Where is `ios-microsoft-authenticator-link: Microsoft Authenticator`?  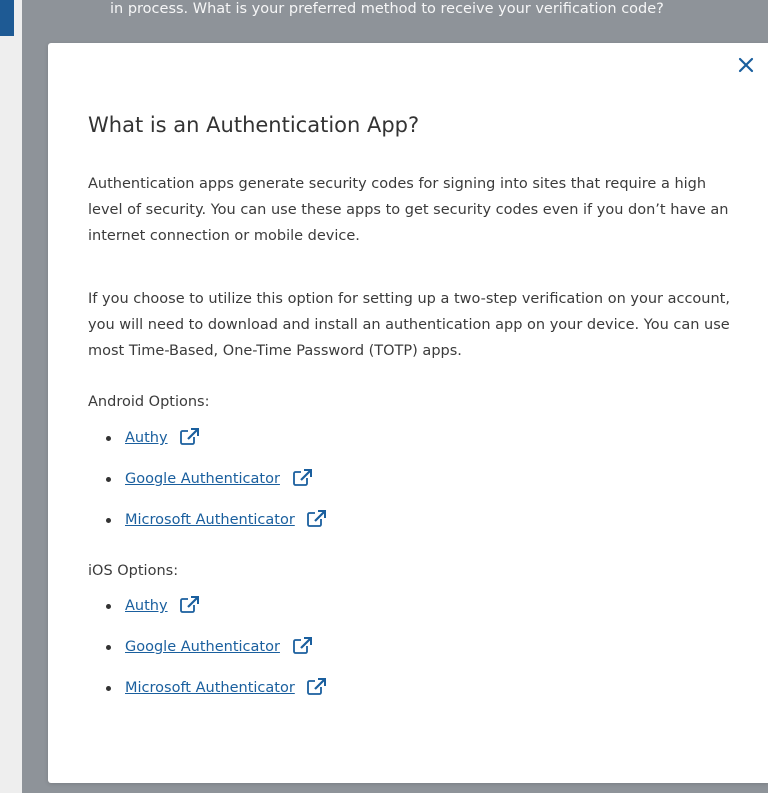 ios-microsoft-authenticator-link: Microsoft Authenticator is located at coordinates (210, 688).